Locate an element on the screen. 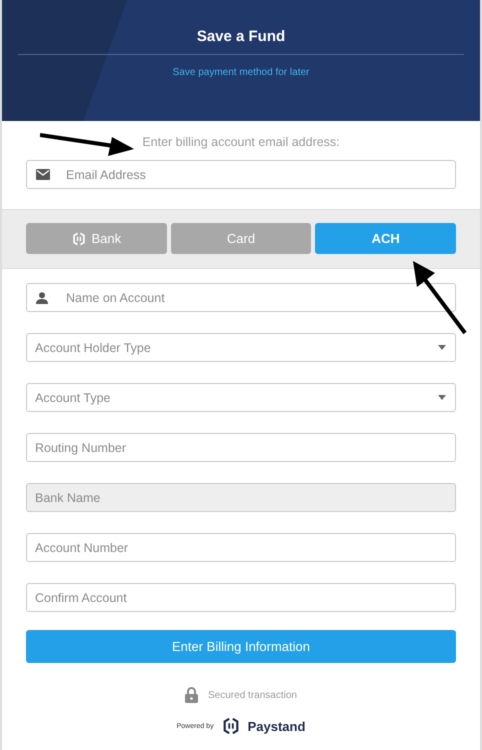 The height and width of the screenshot is (750, 482). select-field: Account Holder Type is located at coordinates (241, 347).